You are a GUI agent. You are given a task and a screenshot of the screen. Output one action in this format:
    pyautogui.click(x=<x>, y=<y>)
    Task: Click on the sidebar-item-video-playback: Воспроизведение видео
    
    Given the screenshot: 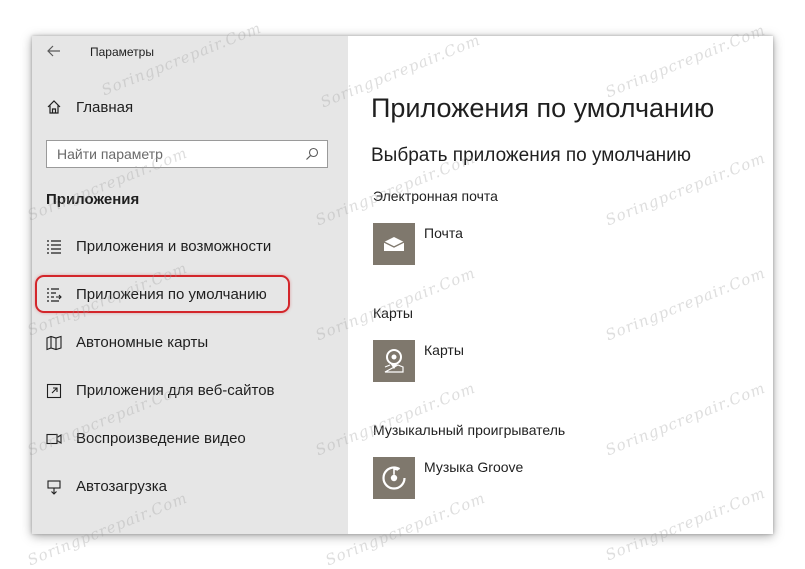 What is the action you would take?
    pyautogui.click(x=190, y=439)
    